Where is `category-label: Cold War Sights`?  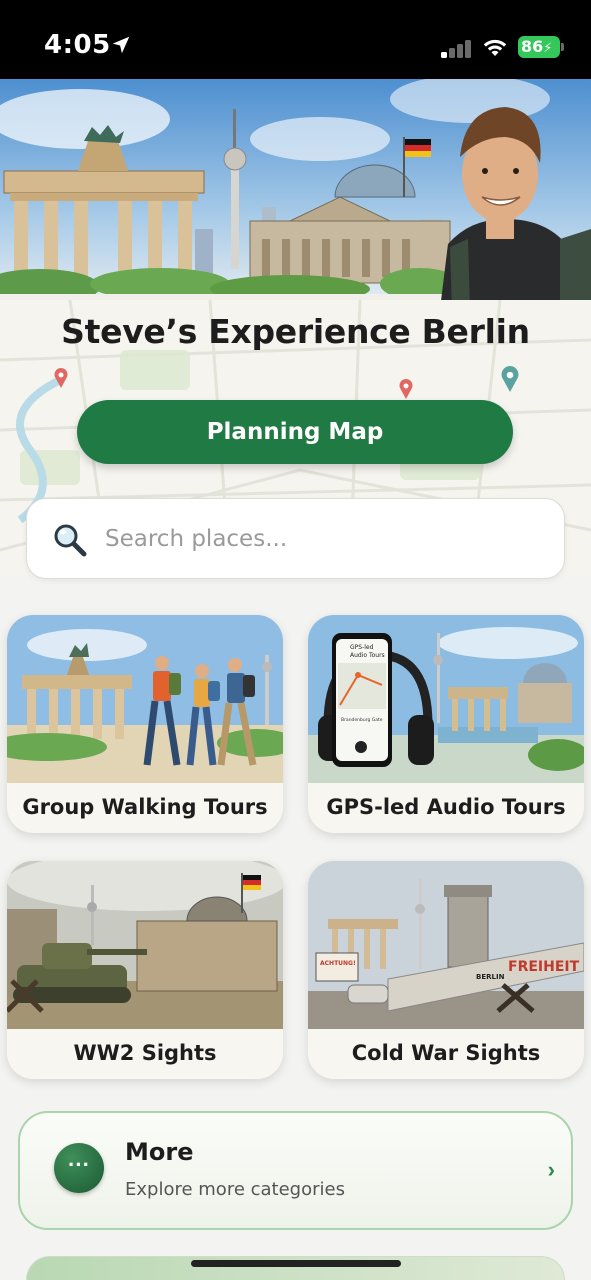 category-label: Cold War Sights is located at coordinates (446, 1053).